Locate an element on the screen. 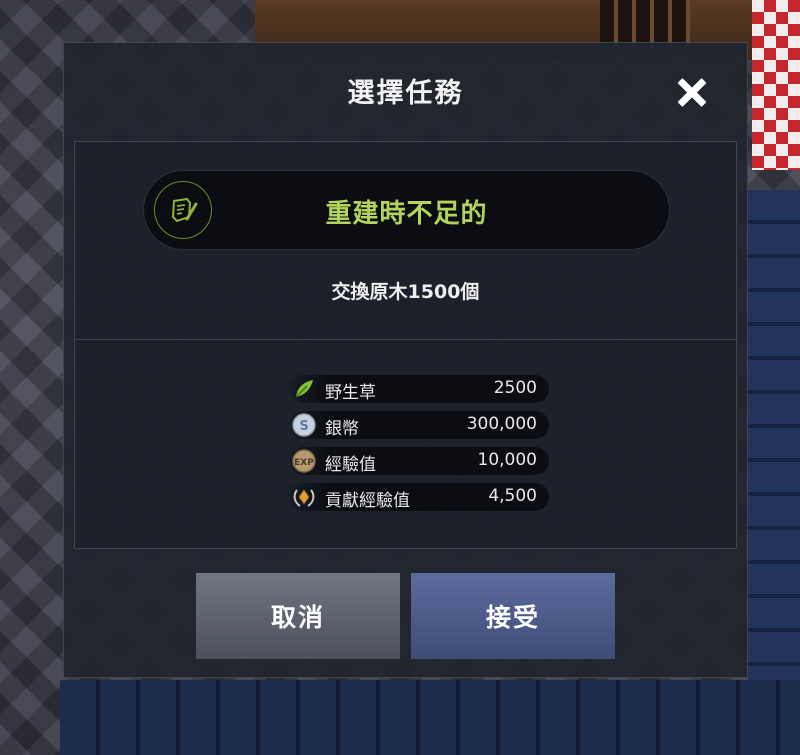 The height and width of the screenshot is (755, 800). reward-amount: 4,500 is located at coordinates (512, 496).